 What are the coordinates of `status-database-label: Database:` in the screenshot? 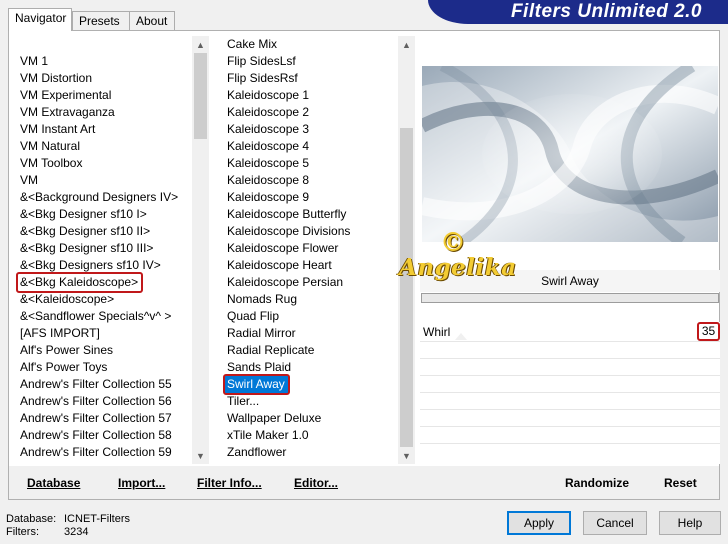 It's located at (31, 519).